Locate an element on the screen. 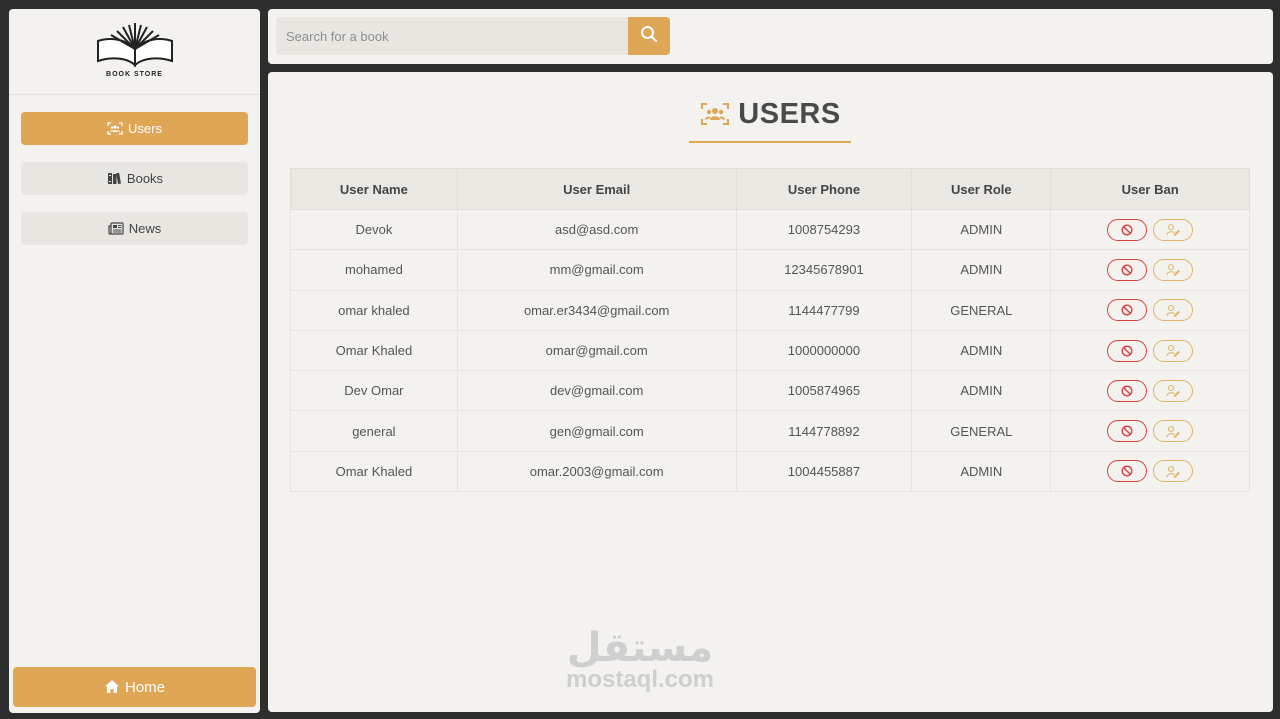 This screenshot has height=719, width=1280. search-icon is located at coordinates (649, 36).